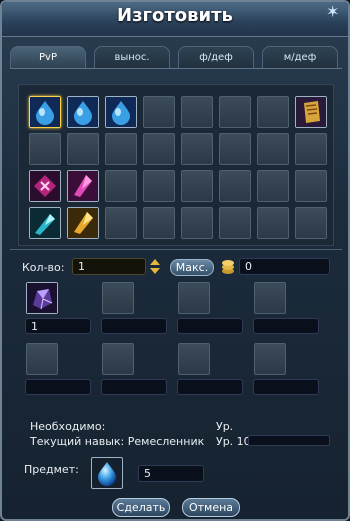 Image resolution: width=350 pixels, height=521 pixels. Describe the element at coordinates (284, 266) in the screenshot. I see `coins-field: 0` at that location.